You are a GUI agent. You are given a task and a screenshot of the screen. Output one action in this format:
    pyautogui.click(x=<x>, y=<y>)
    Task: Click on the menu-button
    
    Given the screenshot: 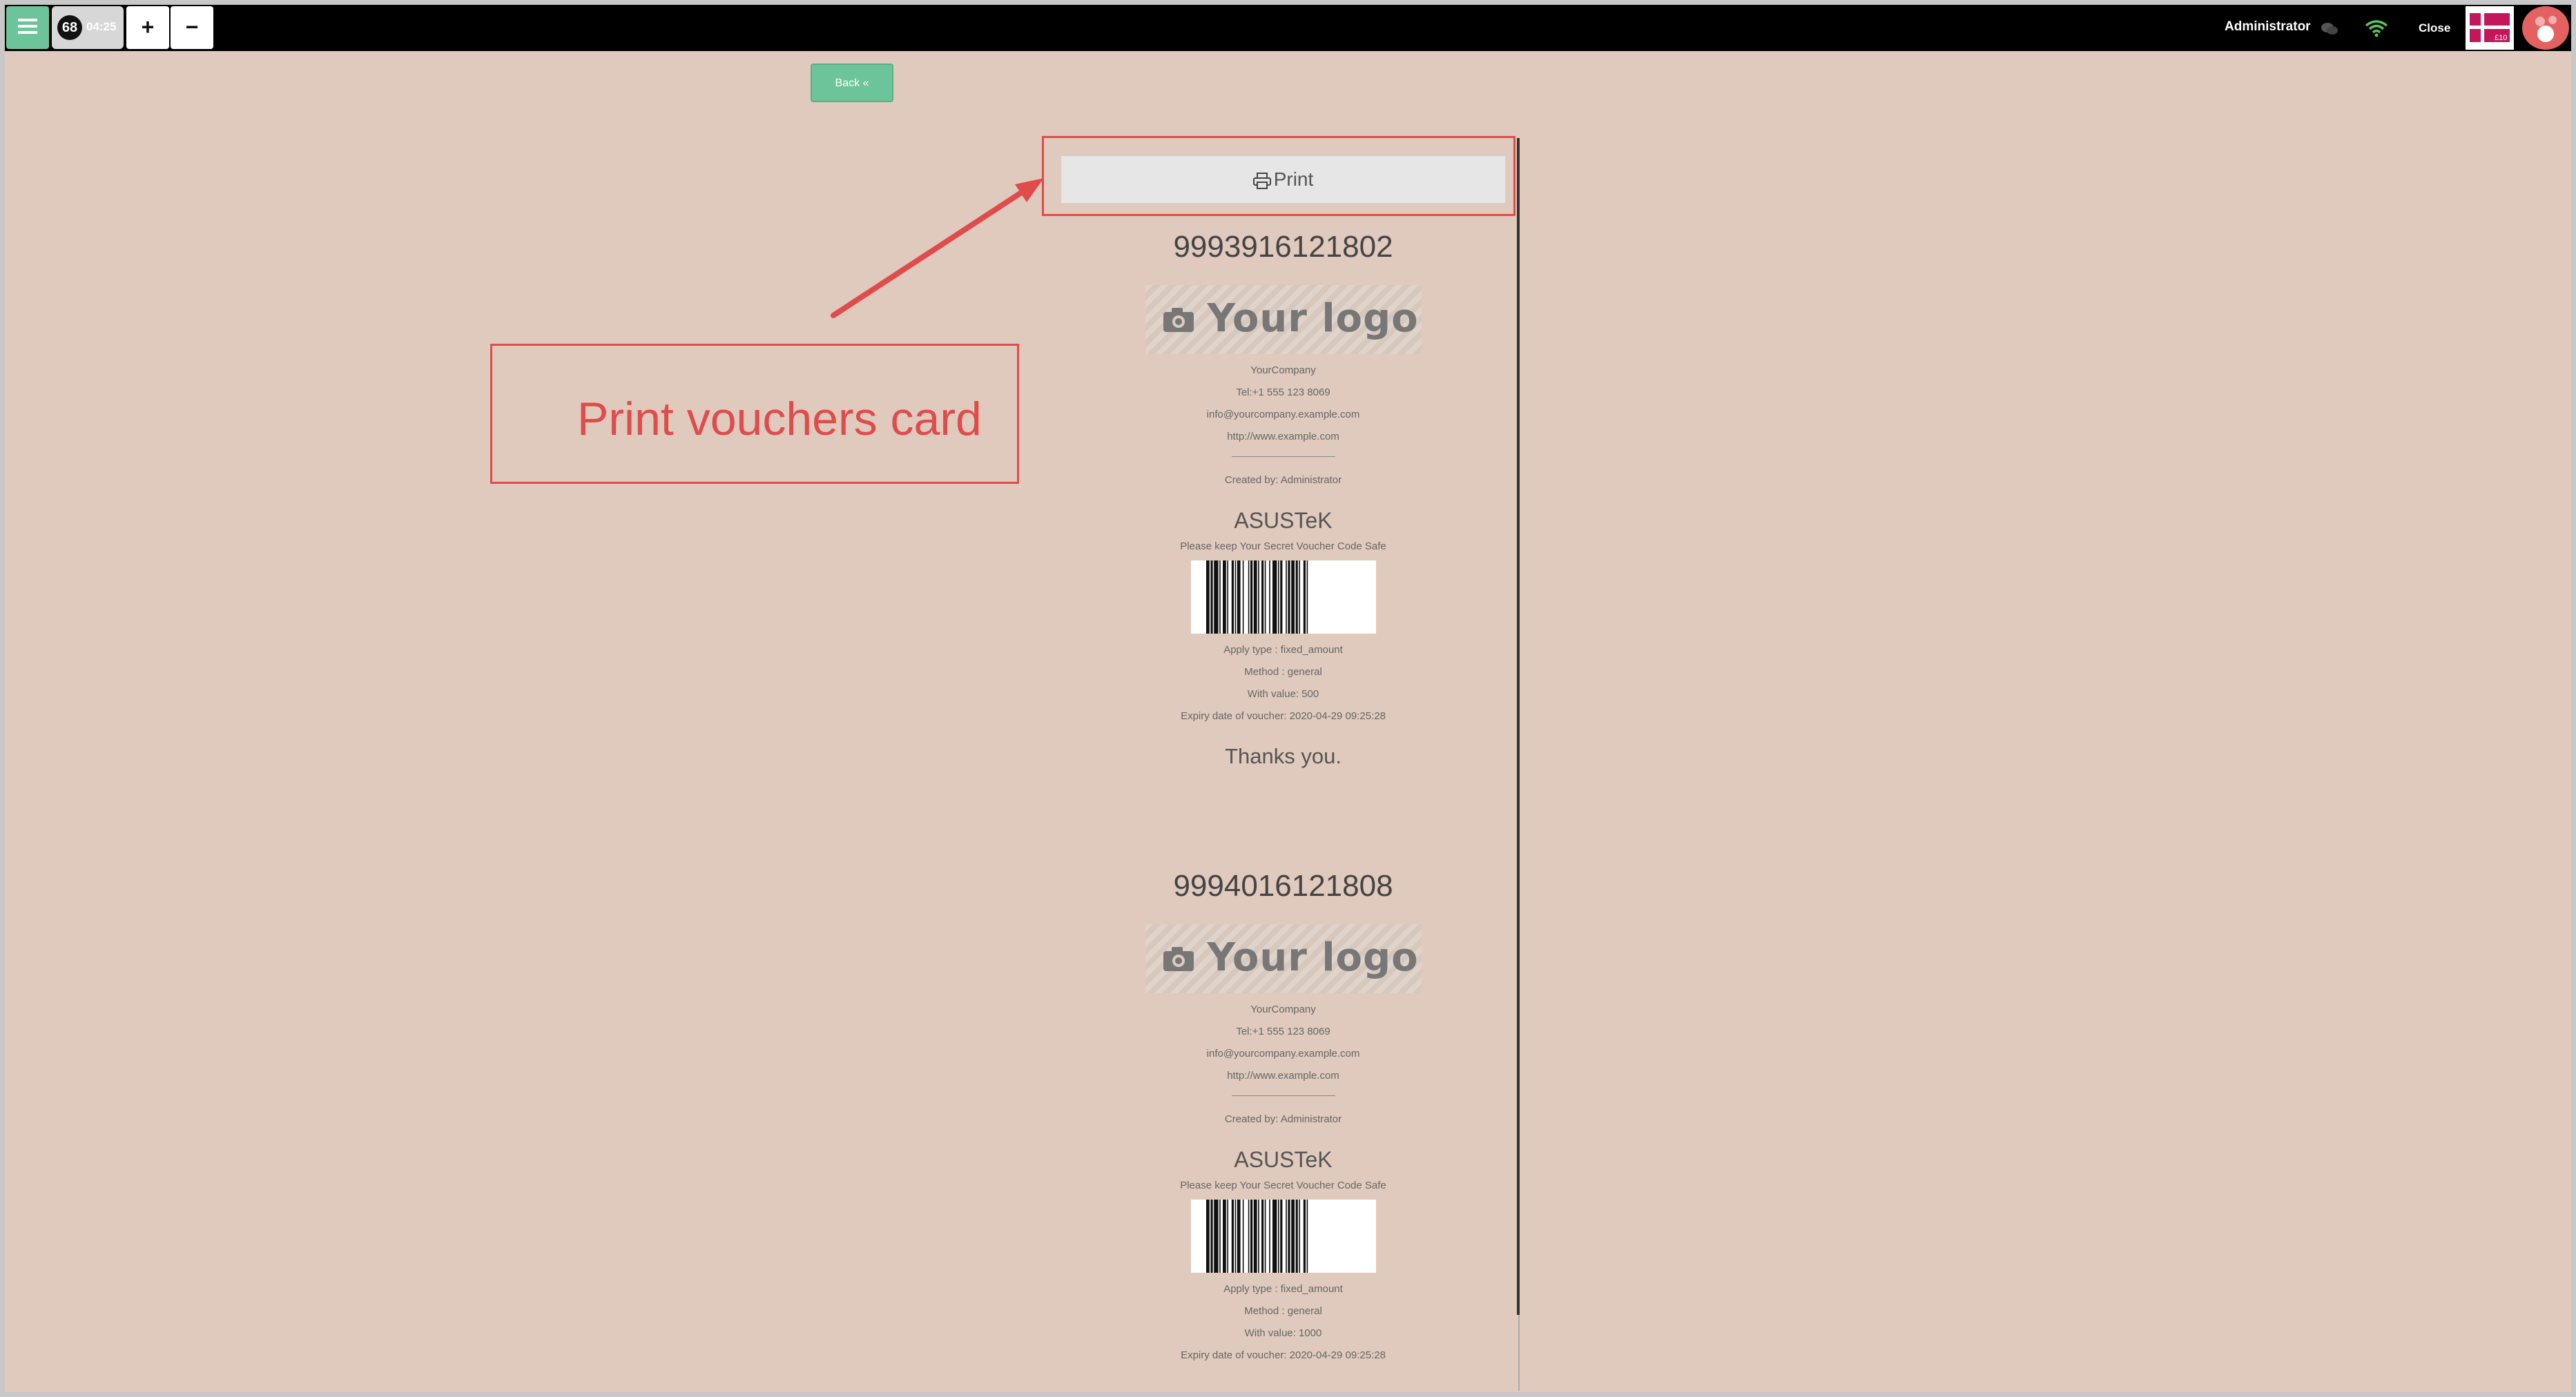 What is the action you would take?
    pyautogui.click(x=28, y=27)
    